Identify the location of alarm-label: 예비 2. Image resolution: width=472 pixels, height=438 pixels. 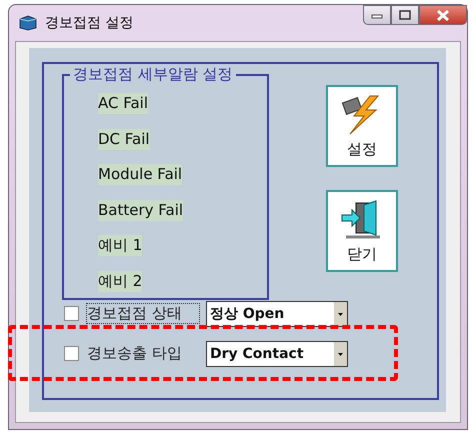
(120, 281).